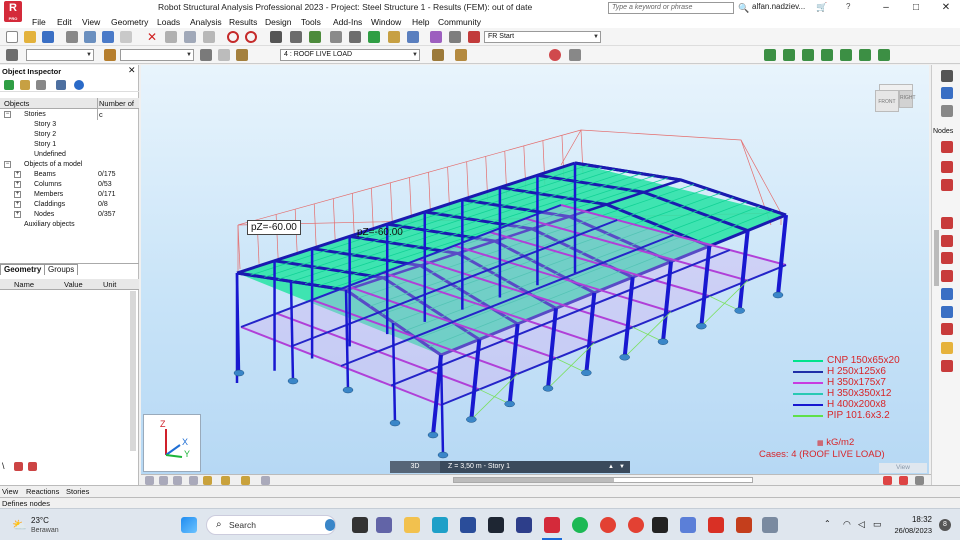 This screenshot has height=540, width=960. What do you see at coordinates (660, 525) in the screenshot?
I see `terminal-icon` at bounding box center [660, 525].